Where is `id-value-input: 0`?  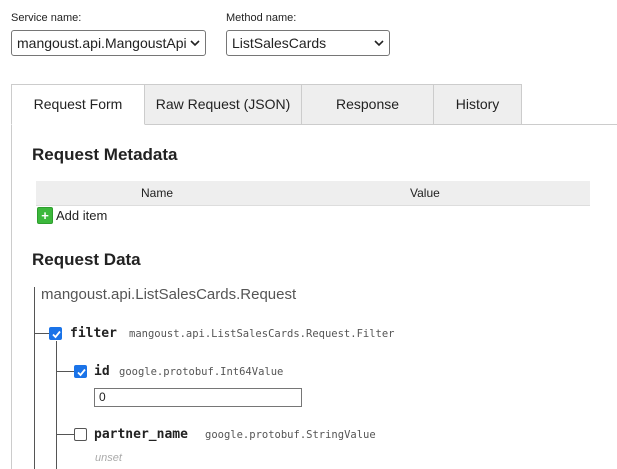
id-value-input: 0 is located at coordinates (198, 397).